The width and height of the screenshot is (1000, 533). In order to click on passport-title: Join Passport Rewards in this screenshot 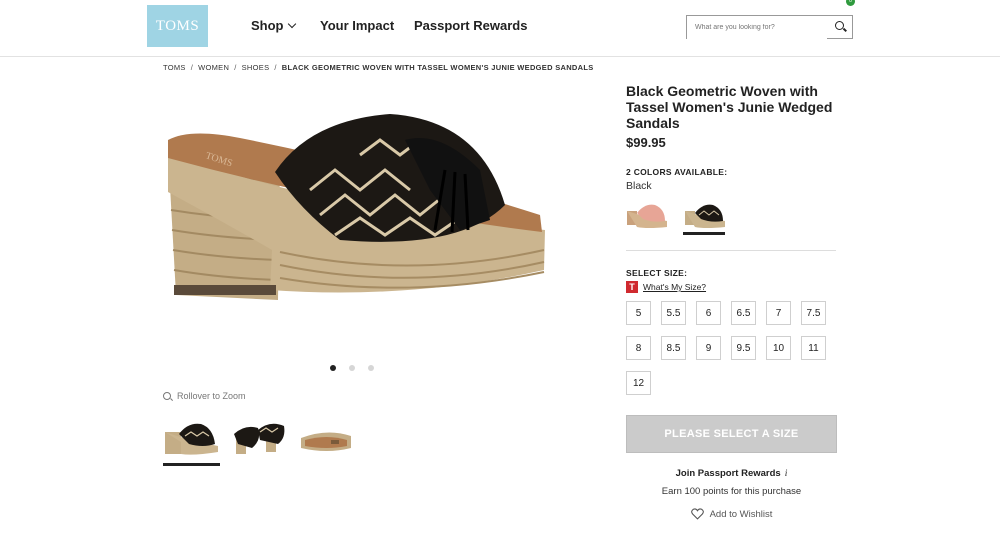, I will do `click(728, 473)`.